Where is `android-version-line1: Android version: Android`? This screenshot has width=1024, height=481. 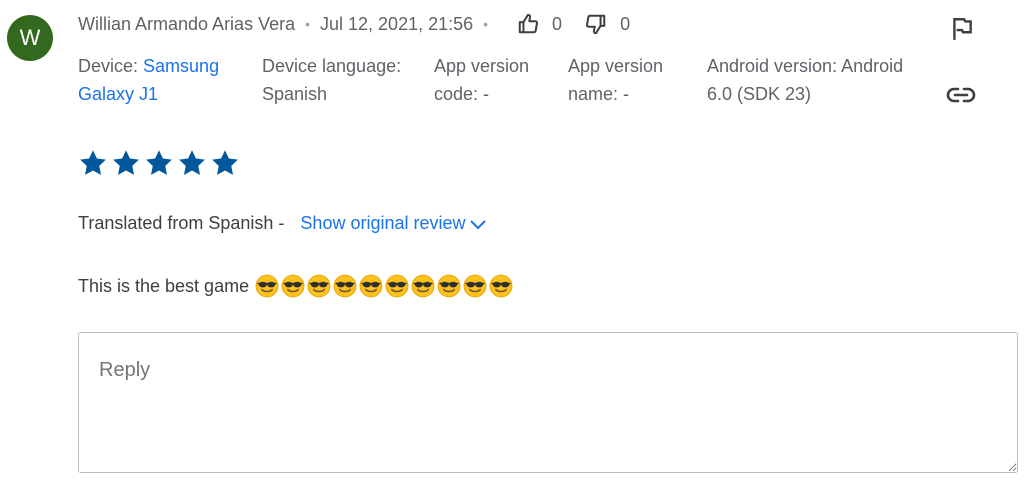 android-version-line1: Android version: Android is located at coordinates (805, 66).